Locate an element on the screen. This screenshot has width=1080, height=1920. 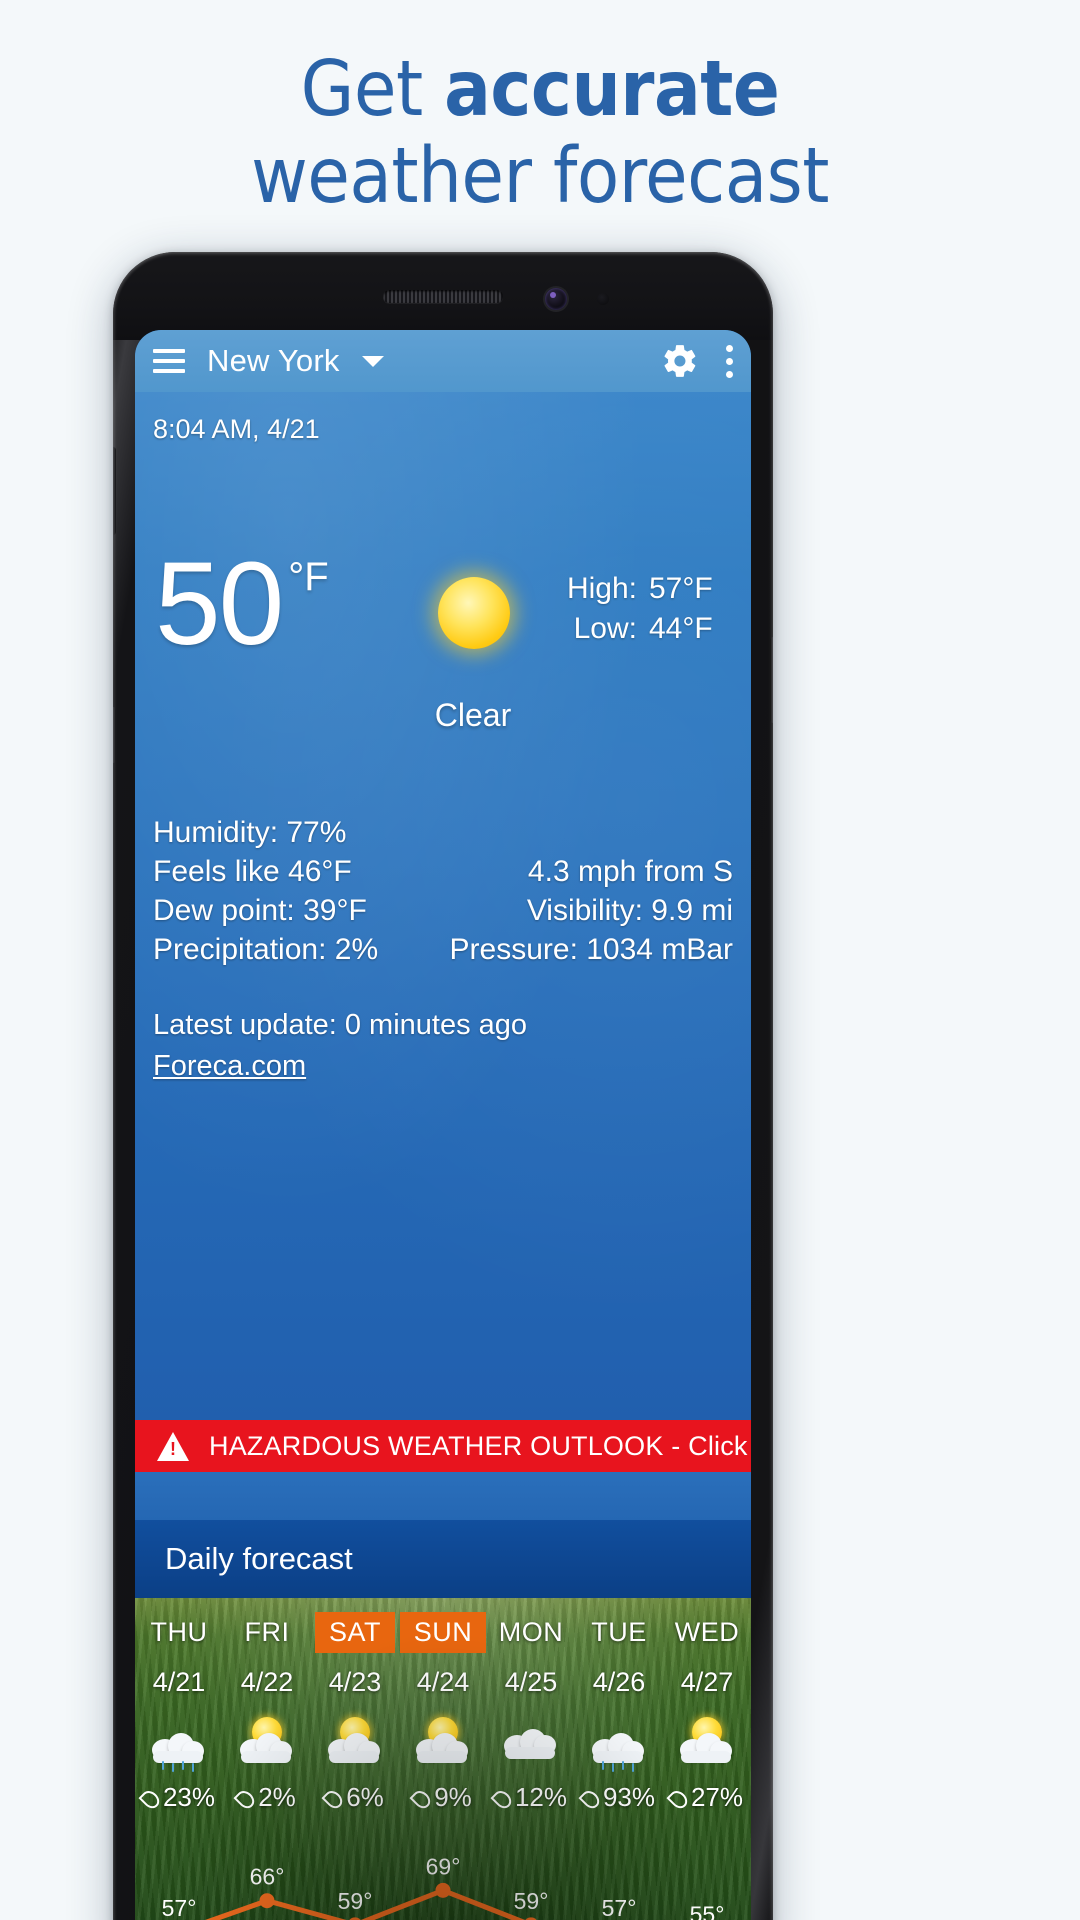
current-temperature: 50 is located at coordinates (219, 604).